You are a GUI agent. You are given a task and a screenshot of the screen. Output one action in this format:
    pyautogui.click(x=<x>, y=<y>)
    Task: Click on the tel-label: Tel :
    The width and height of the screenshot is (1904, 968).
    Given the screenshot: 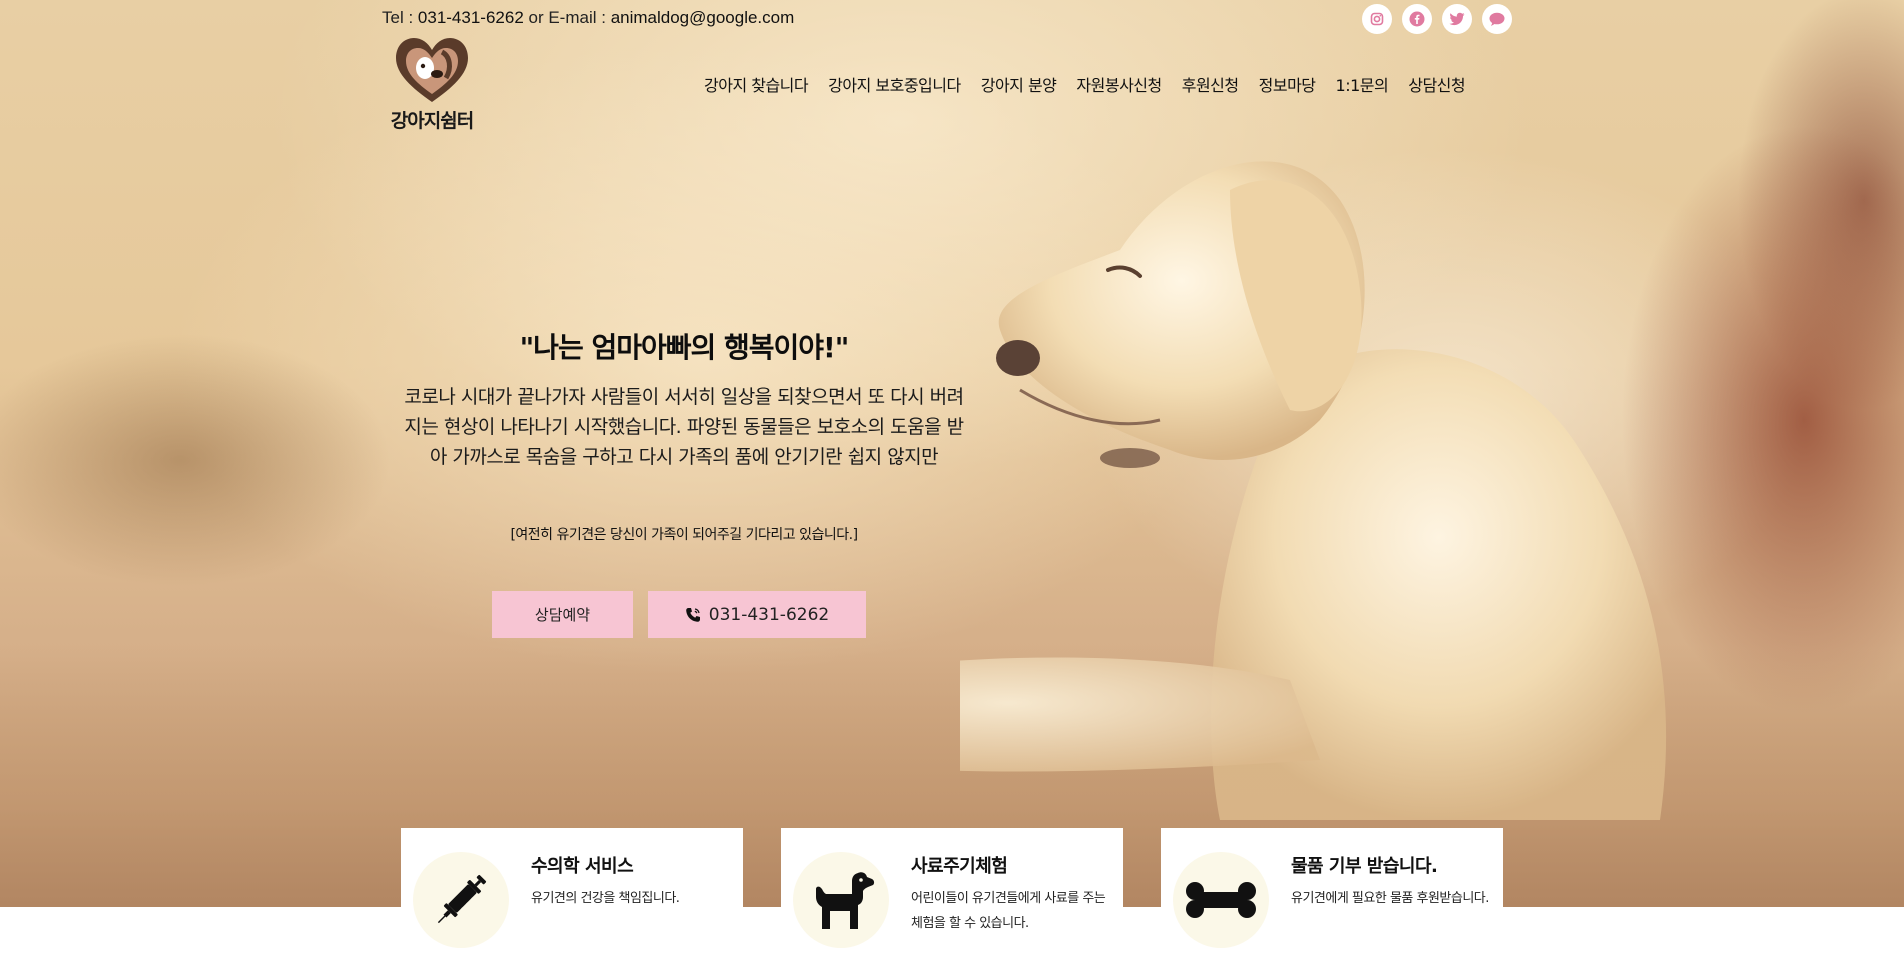 What is the action you would take?
    pyautogui.click(x=400, y=17)
    